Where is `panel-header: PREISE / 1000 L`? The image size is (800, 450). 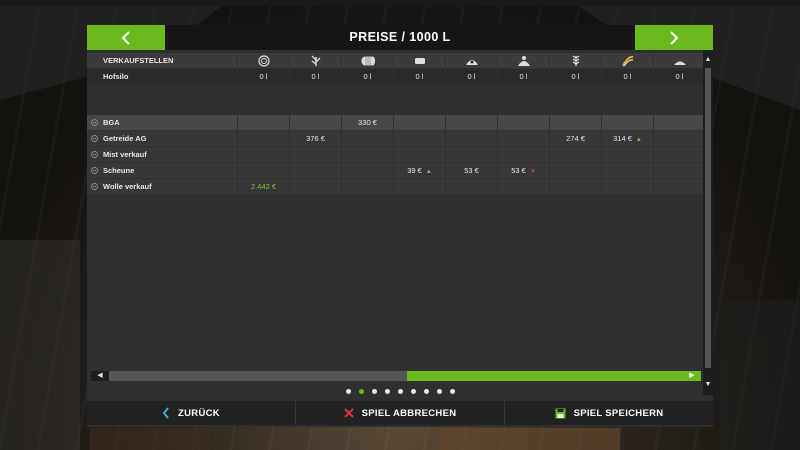 panel-header: PREISE / 1000 L is located at coordinates (400, 37).